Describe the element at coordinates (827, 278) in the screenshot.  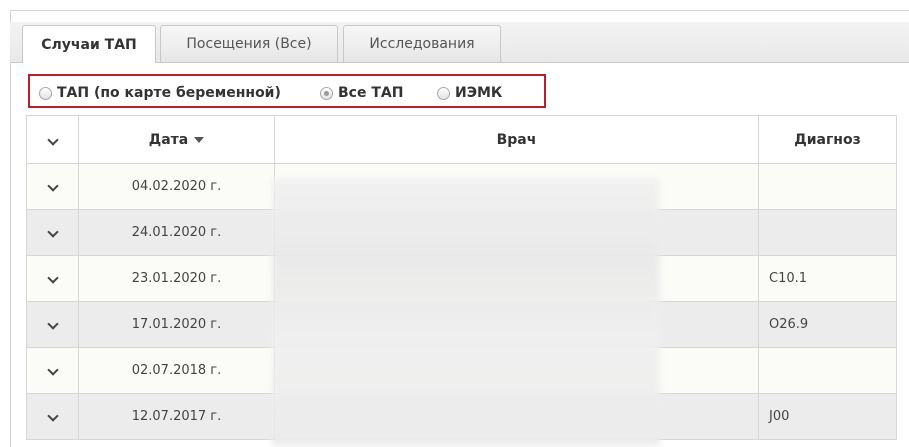
I see `row-diagnosis: C10.1` at that location.